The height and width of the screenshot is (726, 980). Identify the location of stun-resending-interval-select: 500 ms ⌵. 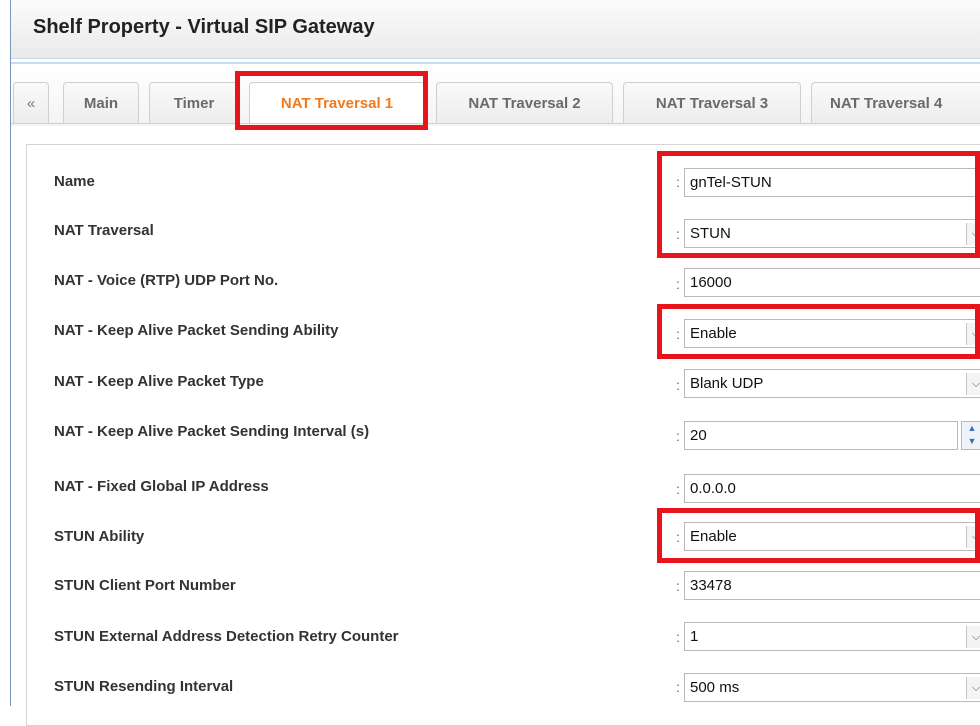
(832, 687).